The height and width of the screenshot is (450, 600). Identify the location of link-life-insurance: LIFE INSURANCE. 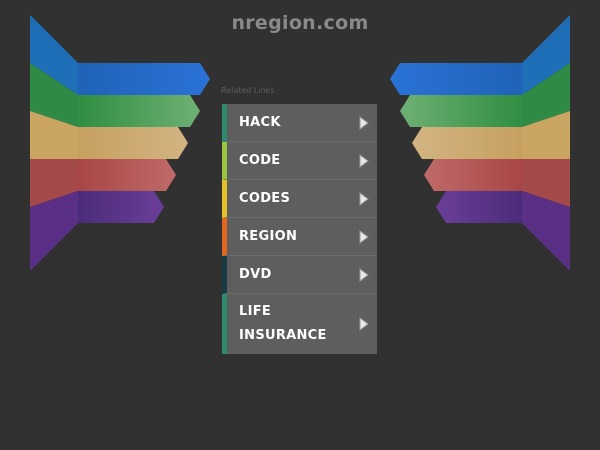
(299, 324).